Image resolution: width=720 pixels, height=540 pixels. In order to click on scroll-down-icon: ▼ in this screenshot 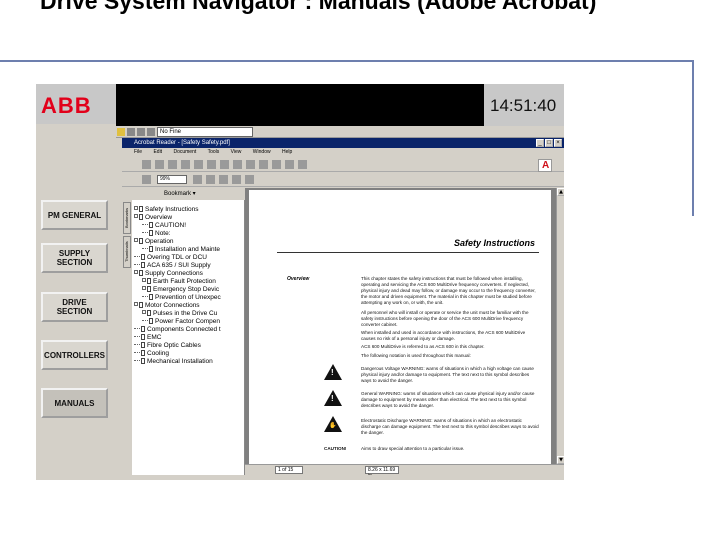, I will do `click(560, 460)`.